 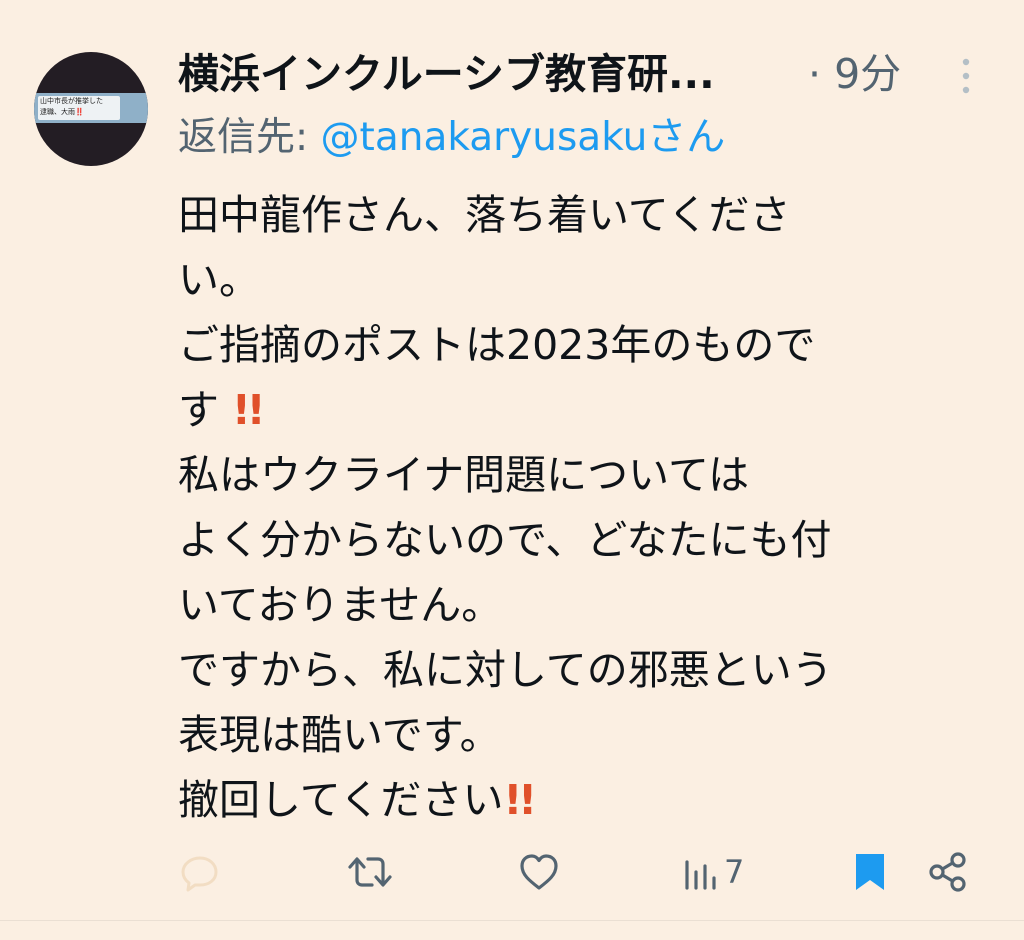 I want to click on body-line: いておりません。, so click(x=340, y=605).